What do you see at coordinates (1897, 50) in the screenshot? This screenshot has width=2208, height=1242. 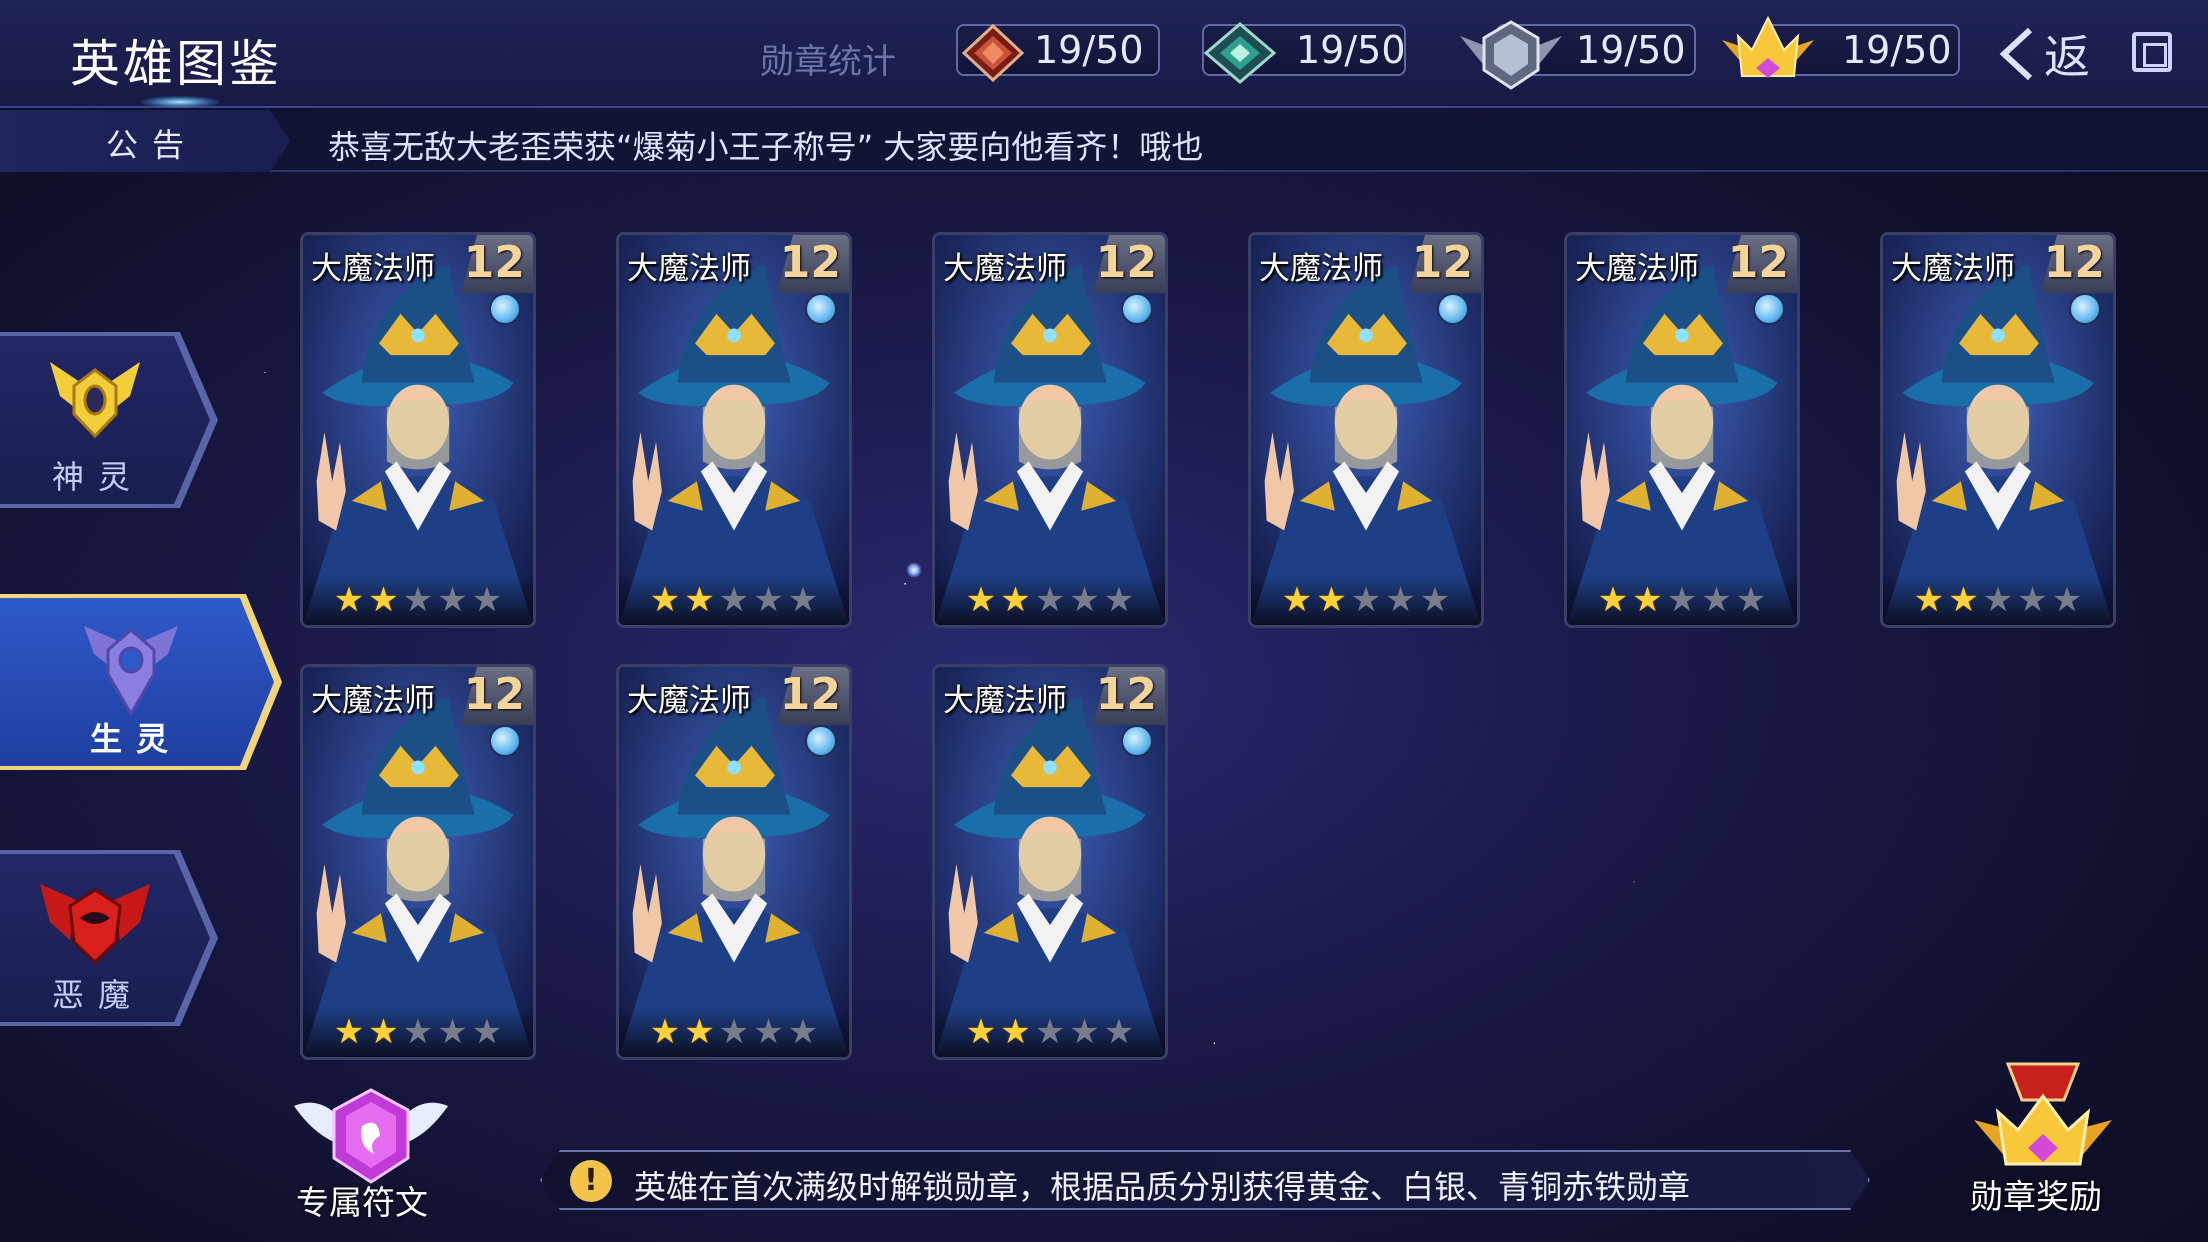 I see `medal-count: 19/50` at bounding box center [1897, 50].